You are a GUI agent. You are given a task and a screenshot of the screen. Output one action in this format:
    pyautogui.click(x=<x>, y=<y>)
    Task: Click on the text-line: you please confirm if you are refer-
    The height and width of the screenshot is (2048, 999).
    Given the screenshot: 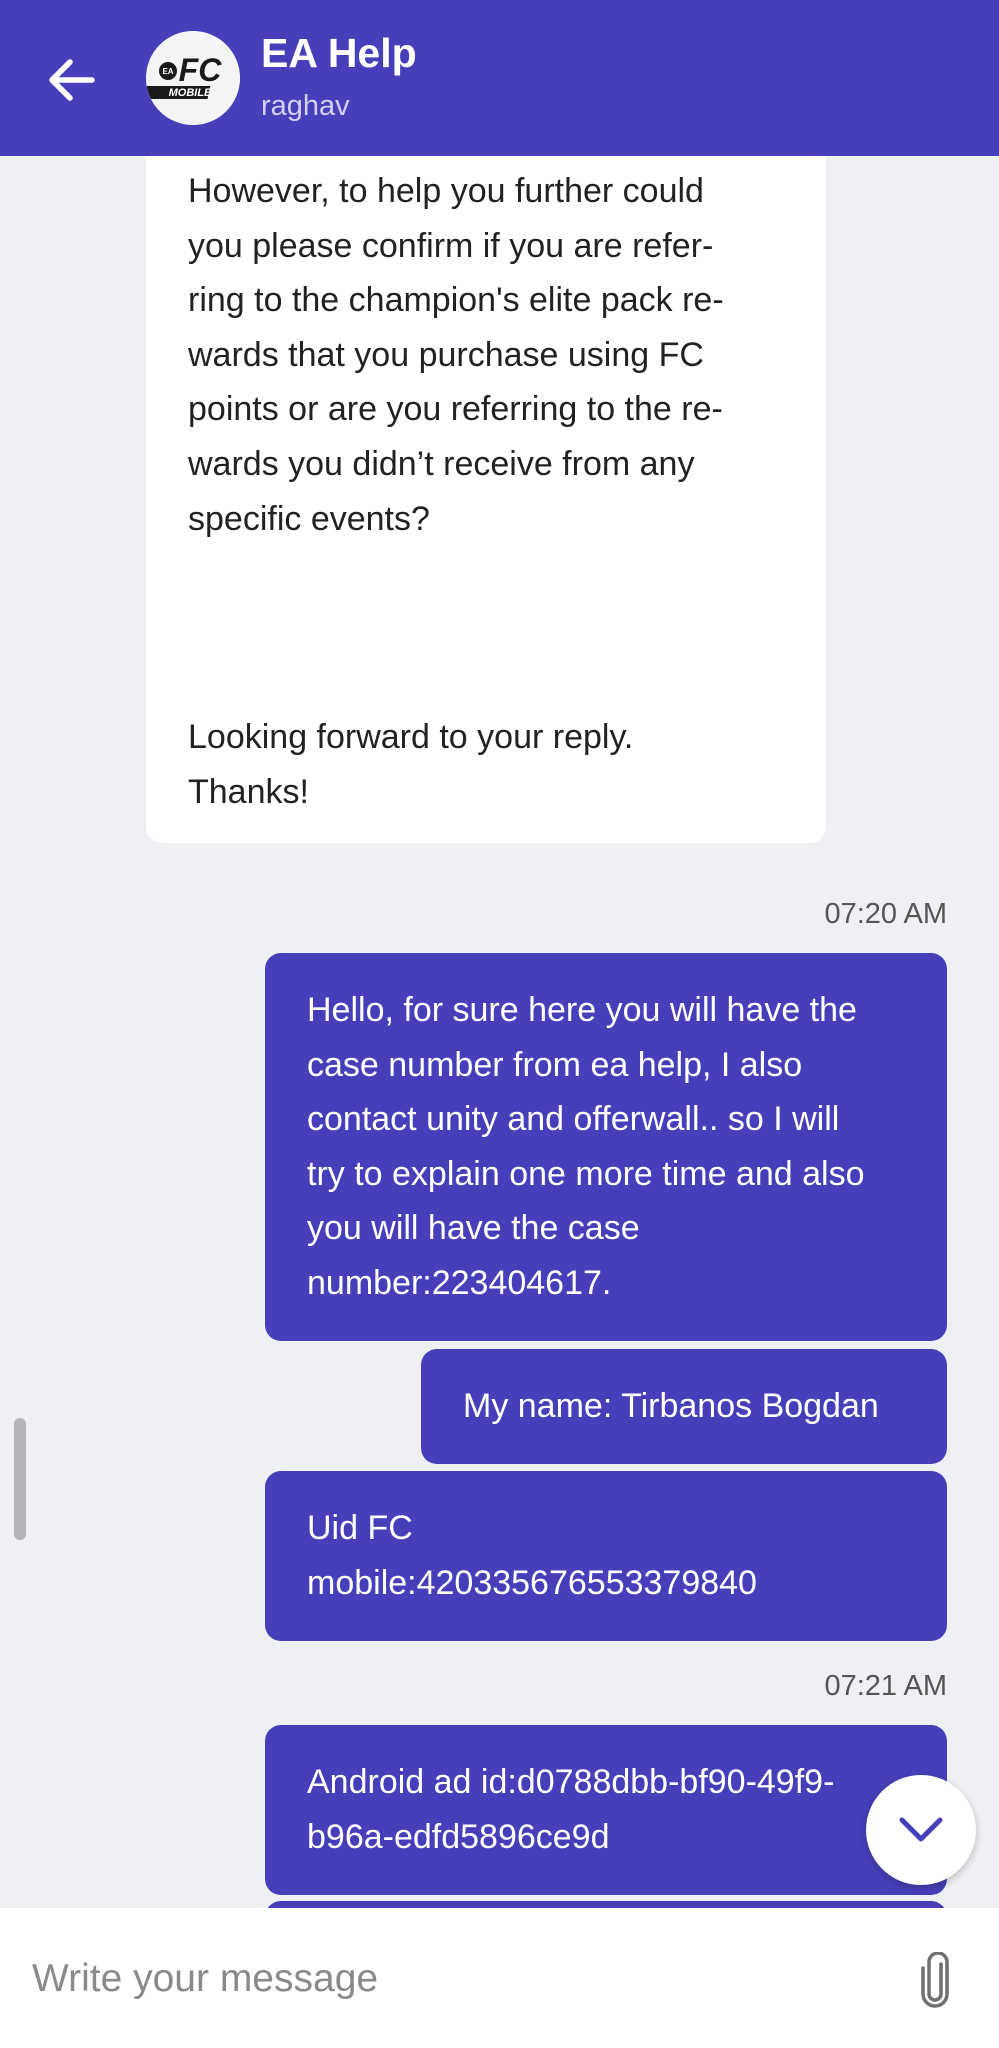 What is the action you would take?
    pyautogui.click(x=451, y=245)
    